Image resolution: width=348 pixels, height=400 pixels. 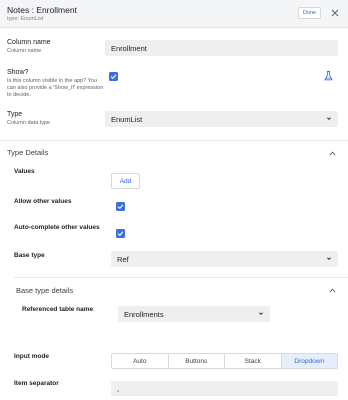 I want to click on values-label: Values, so click(x=24, y=171).